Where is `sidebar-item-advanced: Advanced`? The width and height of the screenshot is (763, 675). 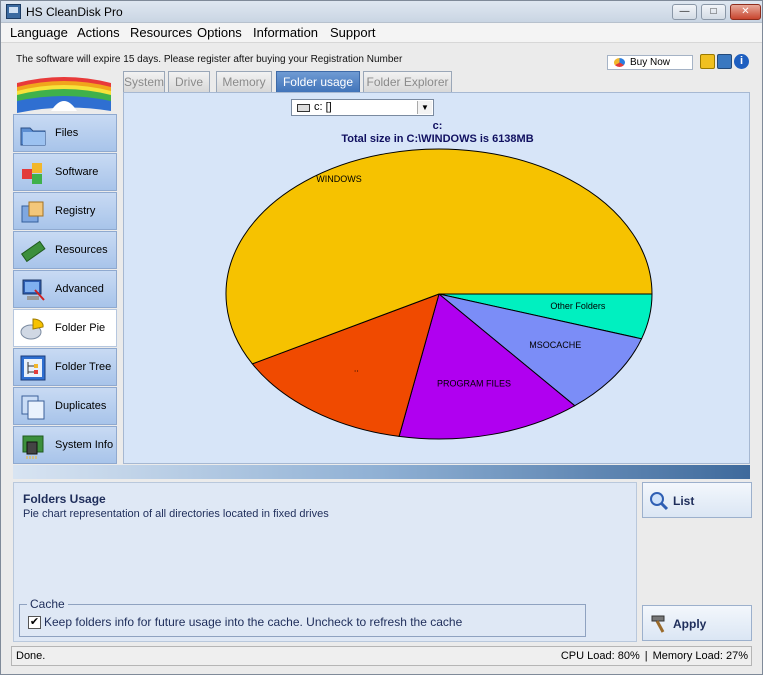 sidebar-item-advanced: Advanced is located at coordinates (65, 289).